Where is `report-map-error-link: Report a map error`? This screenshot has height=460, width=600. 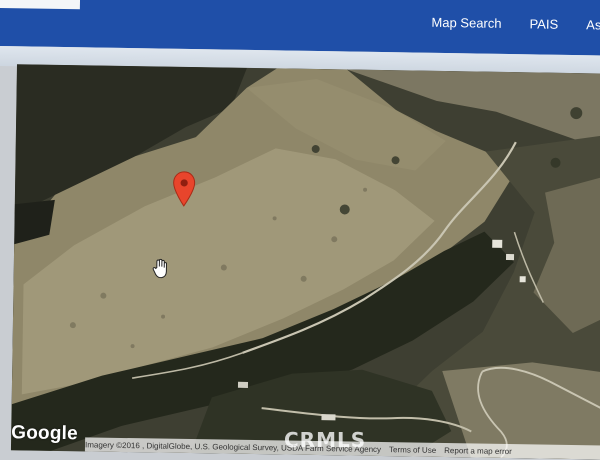 report-map-error-link: Report a map error is located at coordinates (478, 451).